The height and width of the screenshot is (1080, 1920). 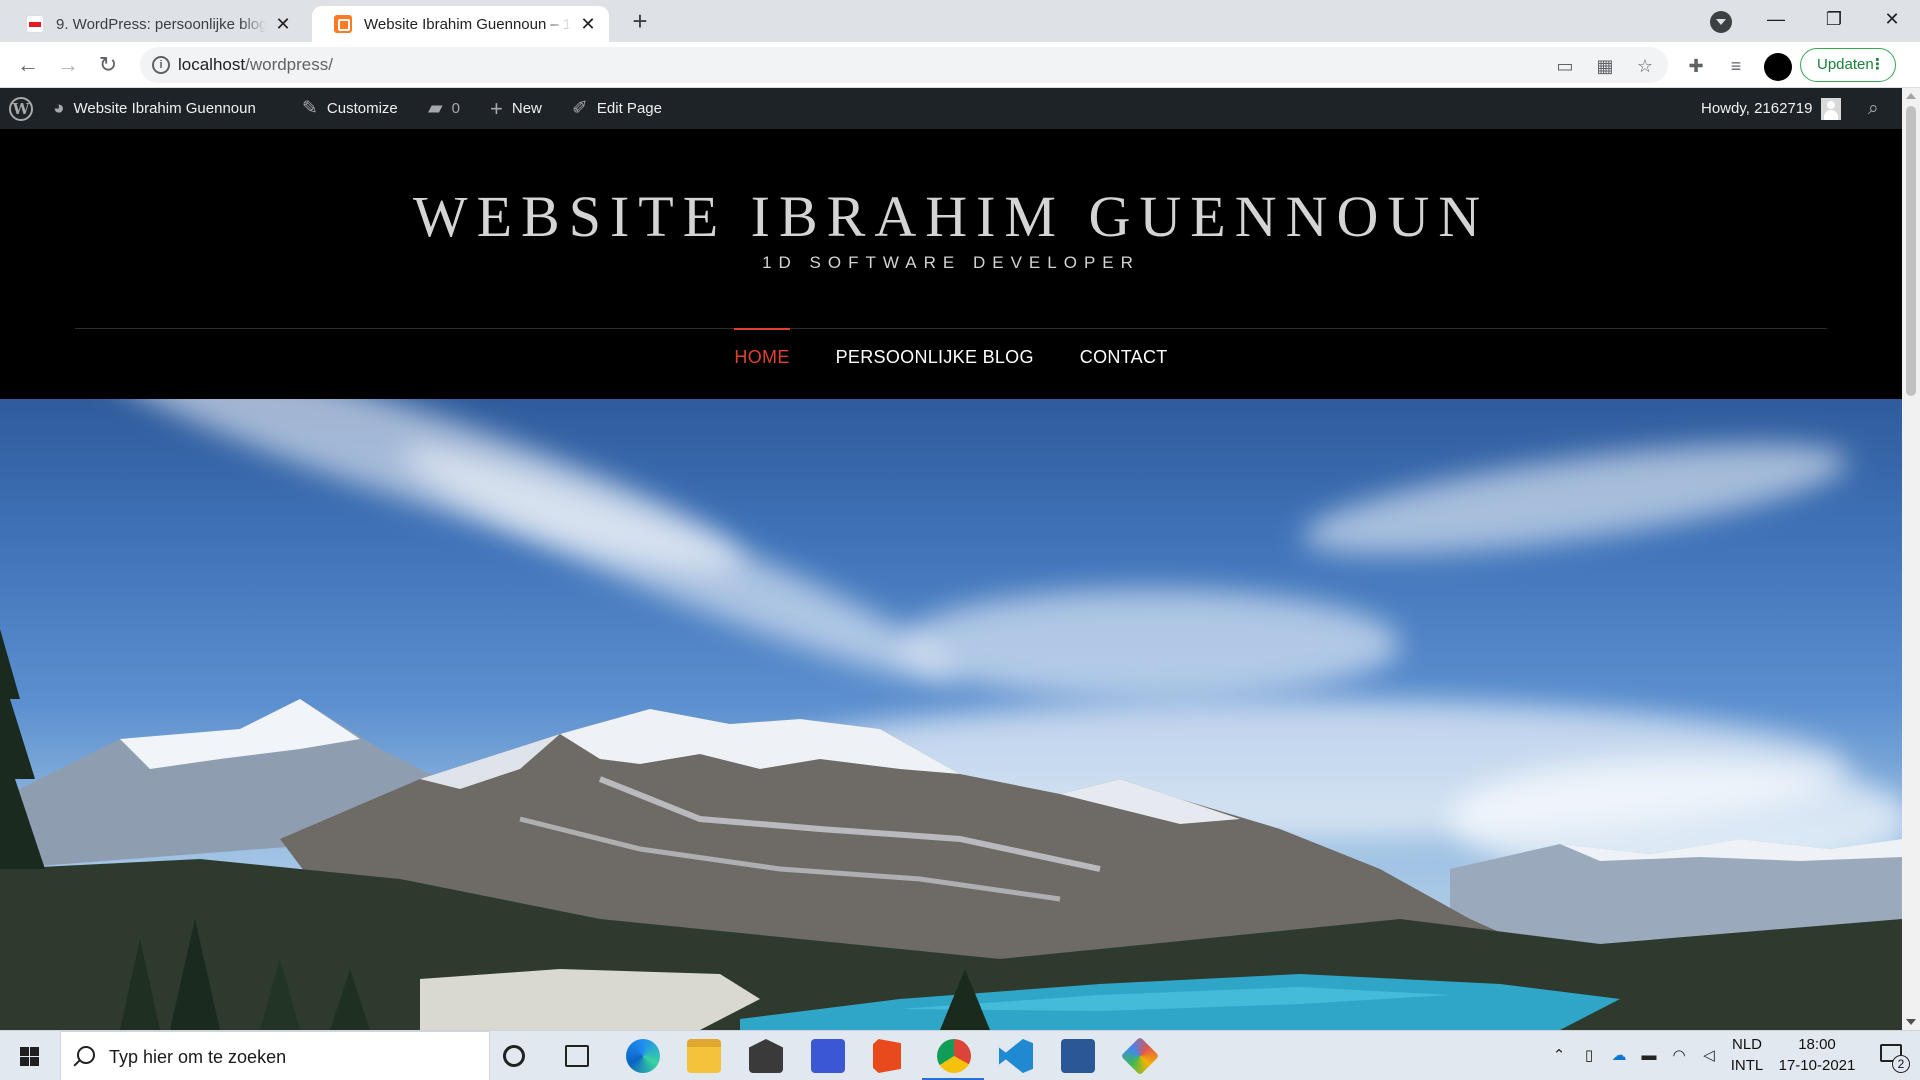 I want to click on vscode-icon, so click(x=1016, y=1056).